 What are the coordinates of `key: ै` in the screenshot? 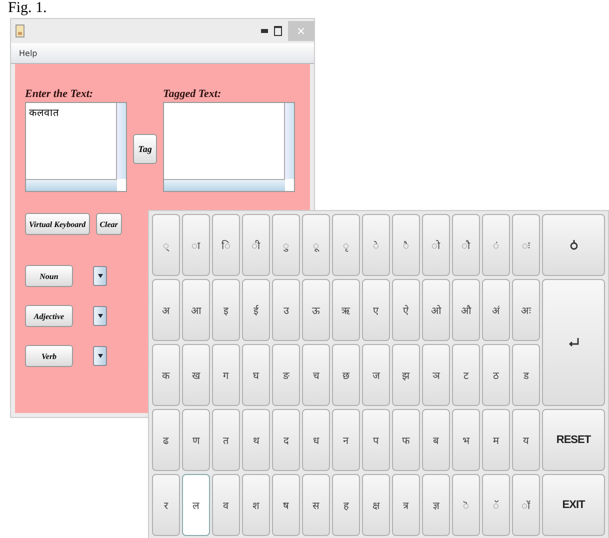 It's located at (406, 245).